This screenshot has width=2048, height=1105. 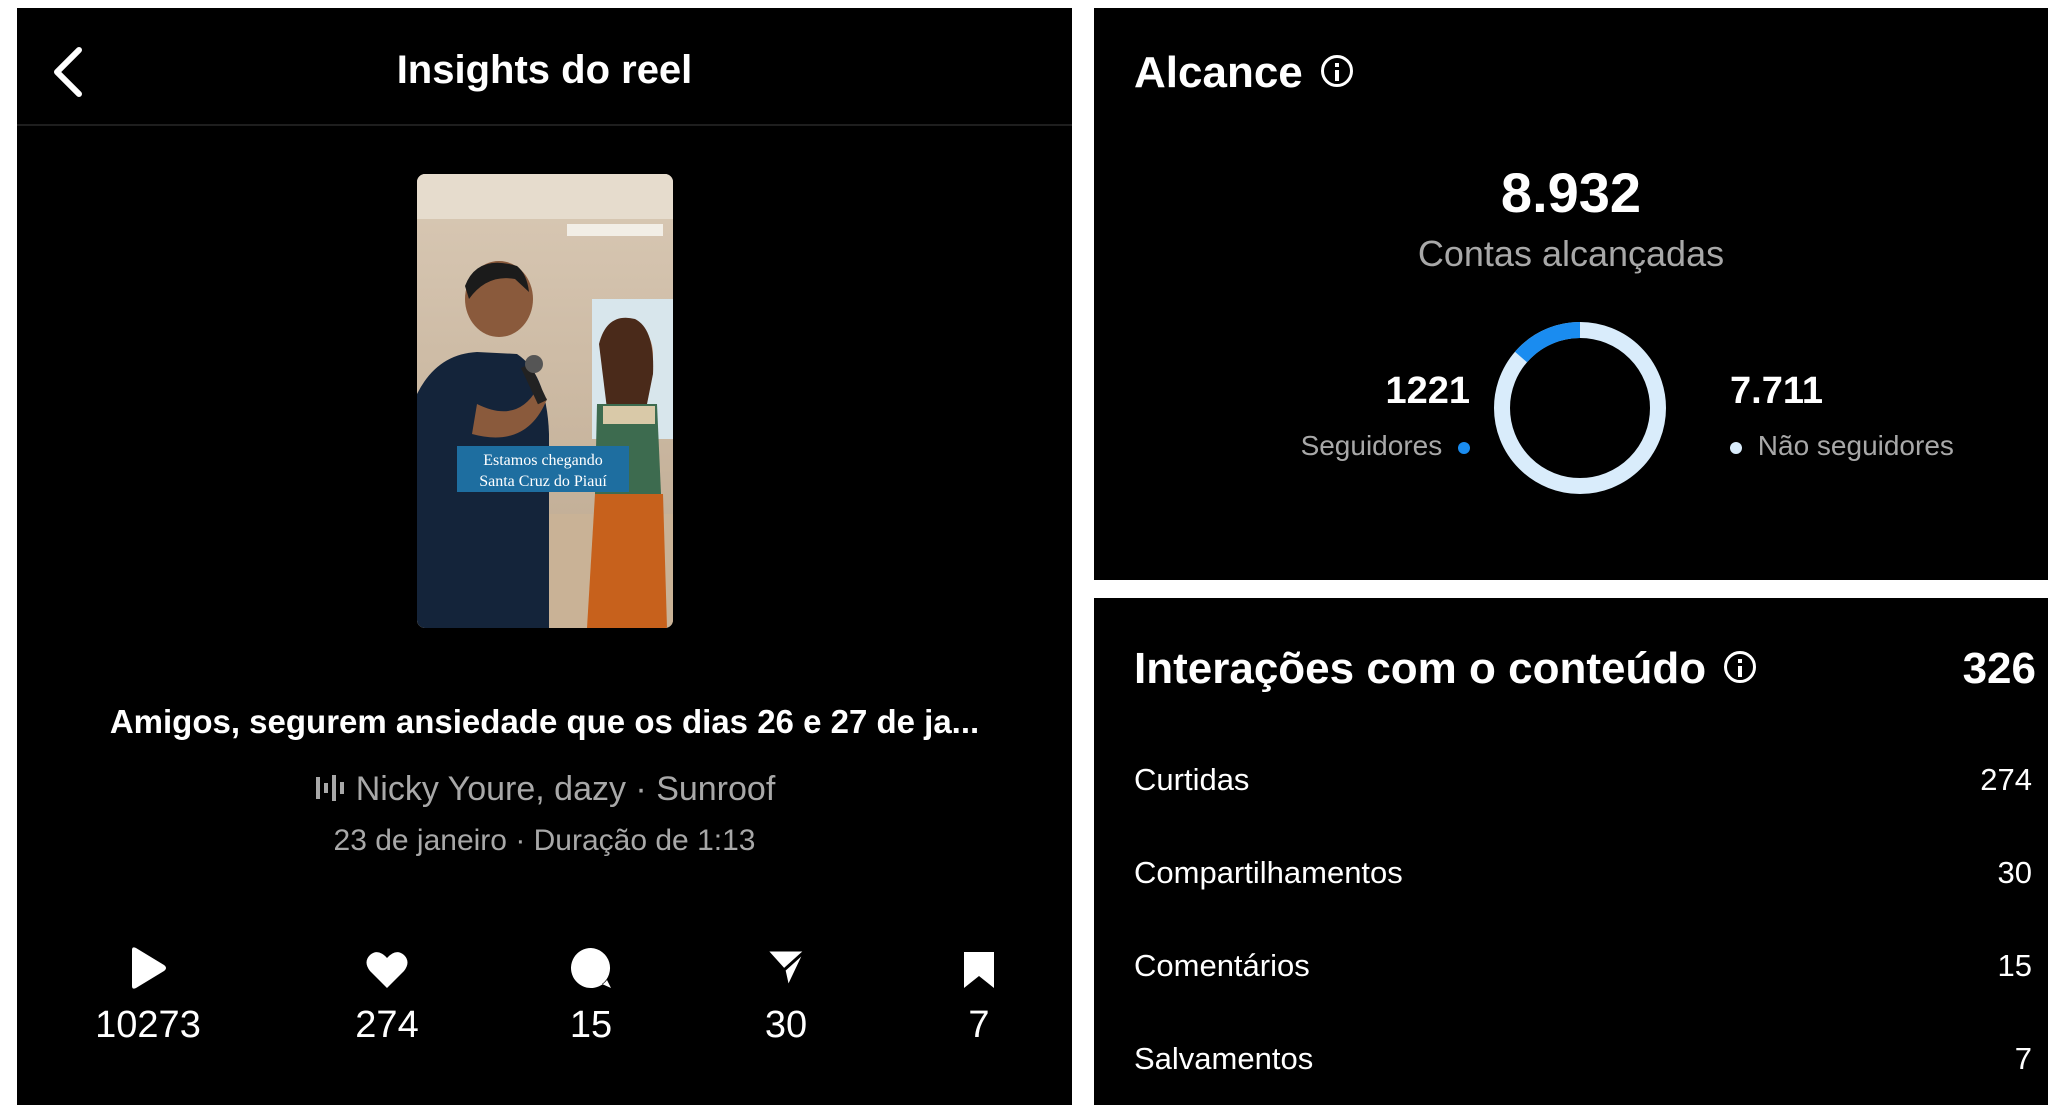 What do you see at coordinates (1571, 192) in the screenshot?
I see `reach-total: 8.932` at bounding box center [1571, 192].